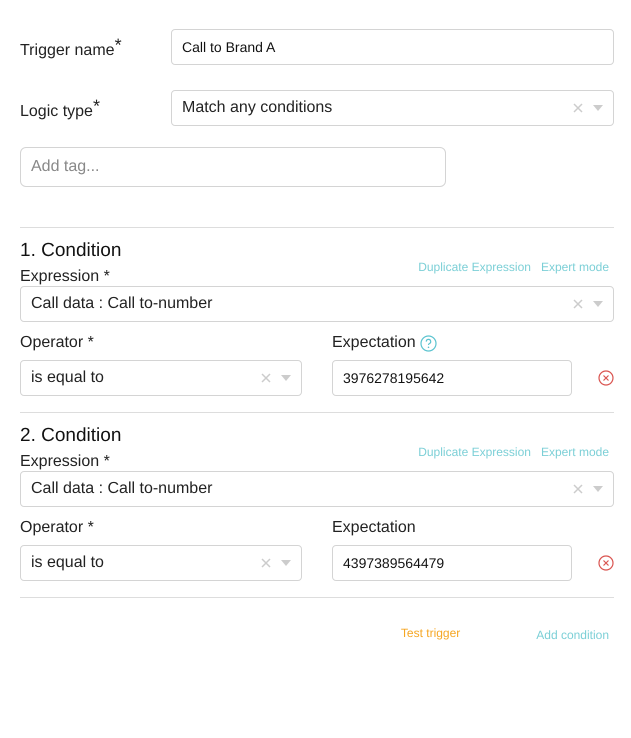  I want to click on condition-heading: 2. Condition, so click(71, 436).